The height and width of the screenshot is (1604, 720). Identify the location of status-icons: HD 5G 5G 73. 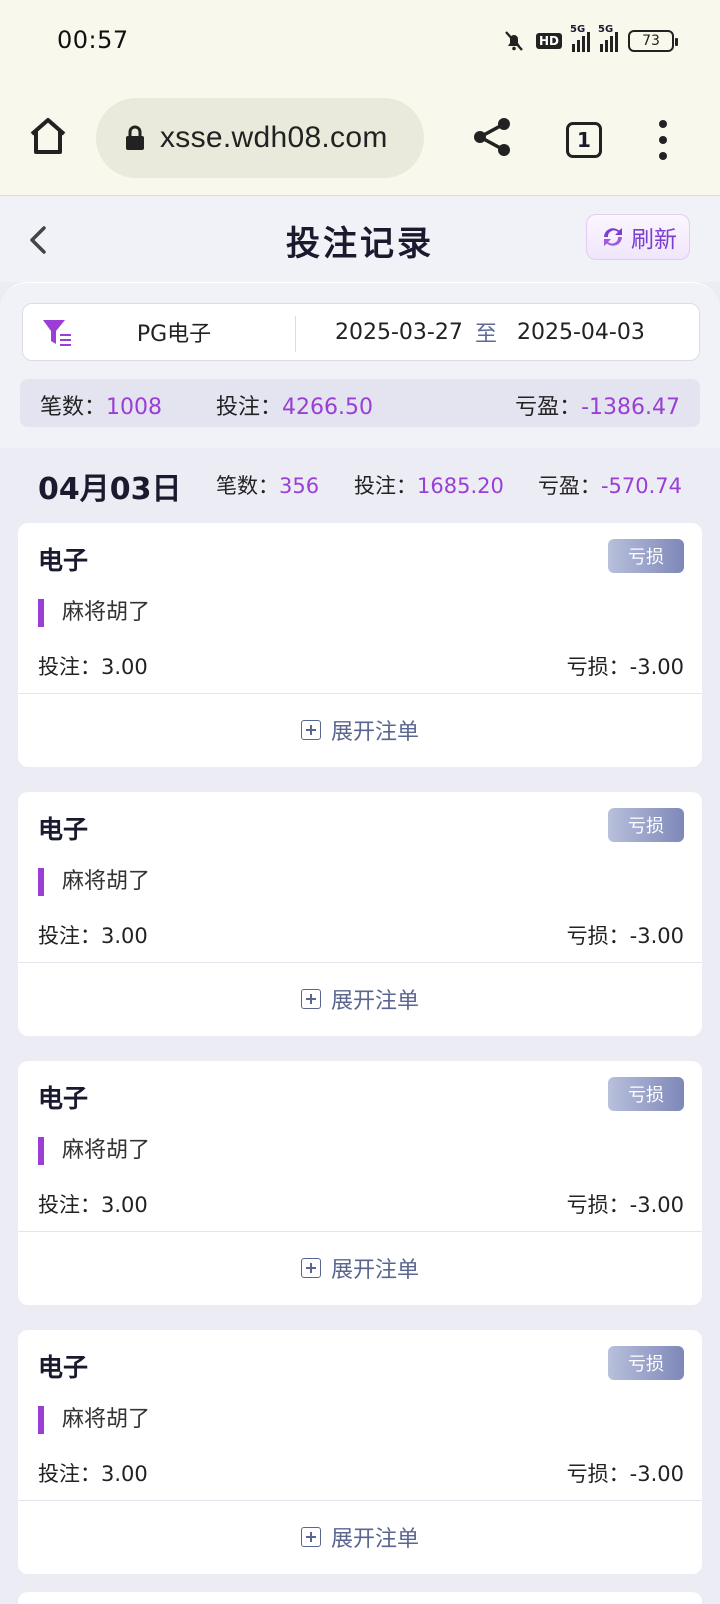
(590, 40).